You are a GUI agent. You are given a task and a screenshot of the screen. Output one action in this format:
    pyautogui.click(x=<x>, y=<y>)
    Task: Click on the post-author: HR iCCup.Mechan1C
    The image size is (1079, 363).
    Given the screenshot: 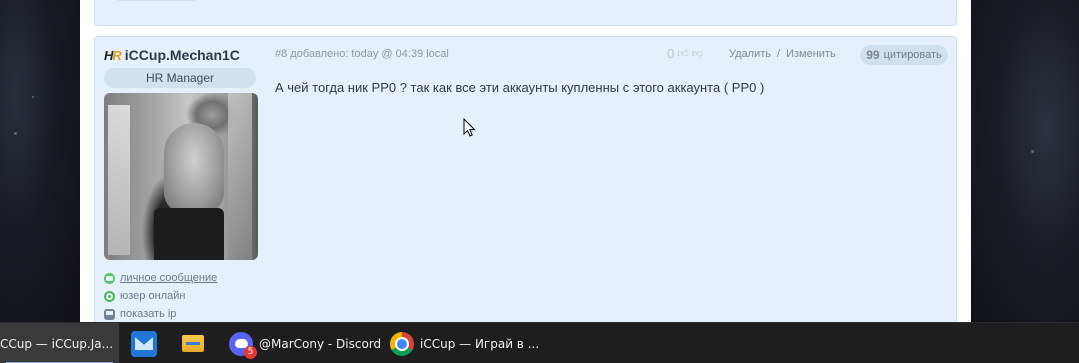 What is the action you would take?
    pyautogui.click(x=172, y=55)
    